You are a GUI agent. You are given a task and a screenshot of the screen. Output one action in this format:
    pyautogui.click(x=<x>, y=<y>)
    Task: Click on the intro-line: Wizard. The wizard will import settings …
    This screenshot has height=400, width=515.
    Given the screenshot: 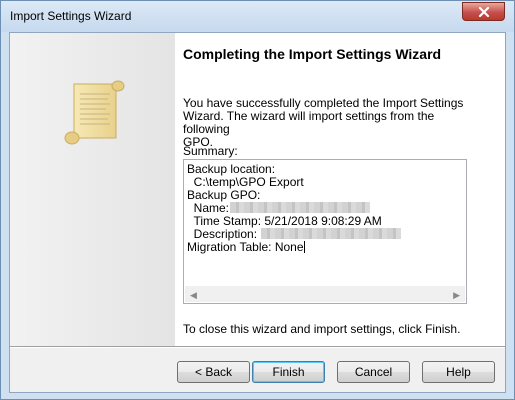 What is the action you would take?
    pyautogui.click(x=309, y=122)
    